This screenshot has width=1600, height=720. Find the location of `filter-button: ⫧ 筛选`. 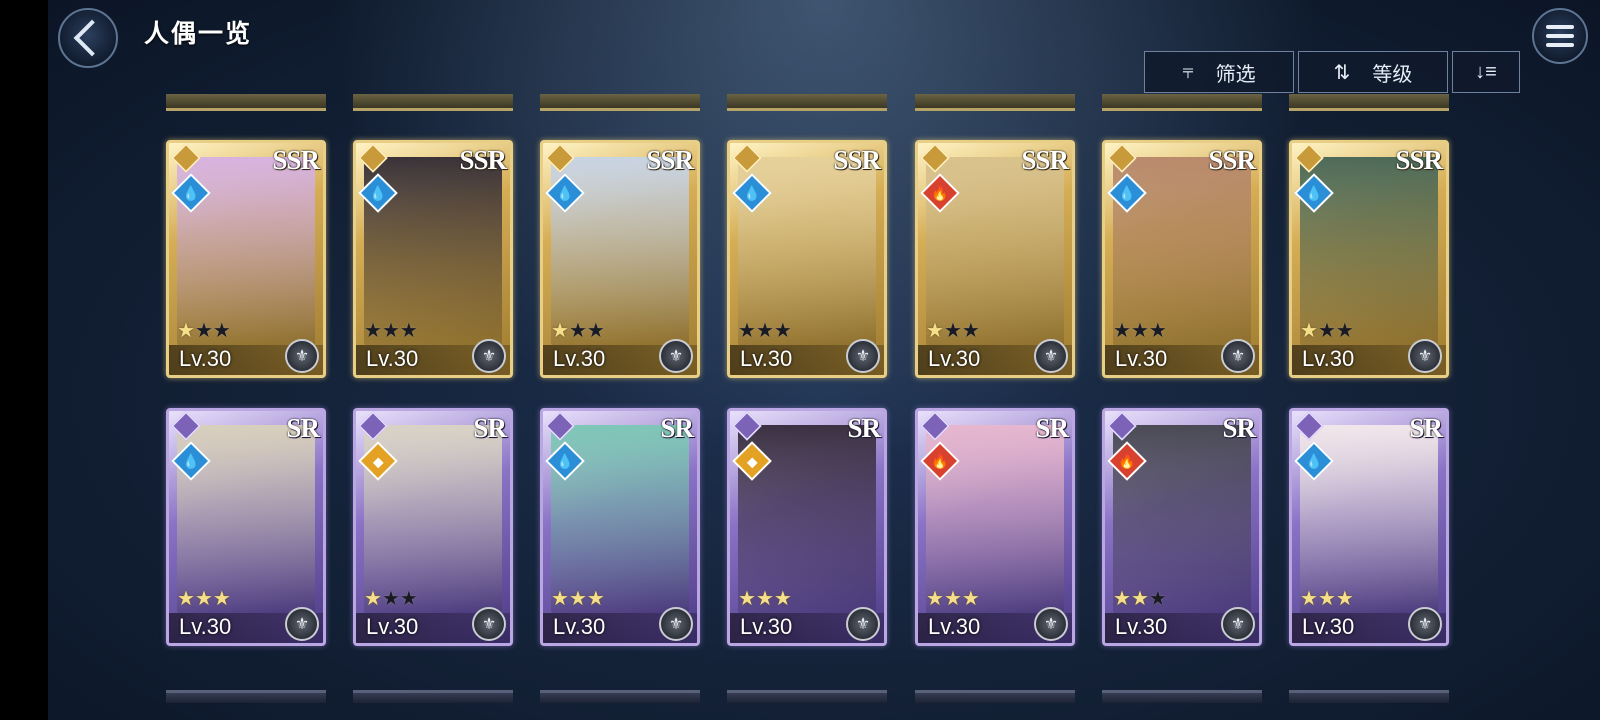

filter-button: ⫧ 筛选 is located at coordinates (1219, 72).